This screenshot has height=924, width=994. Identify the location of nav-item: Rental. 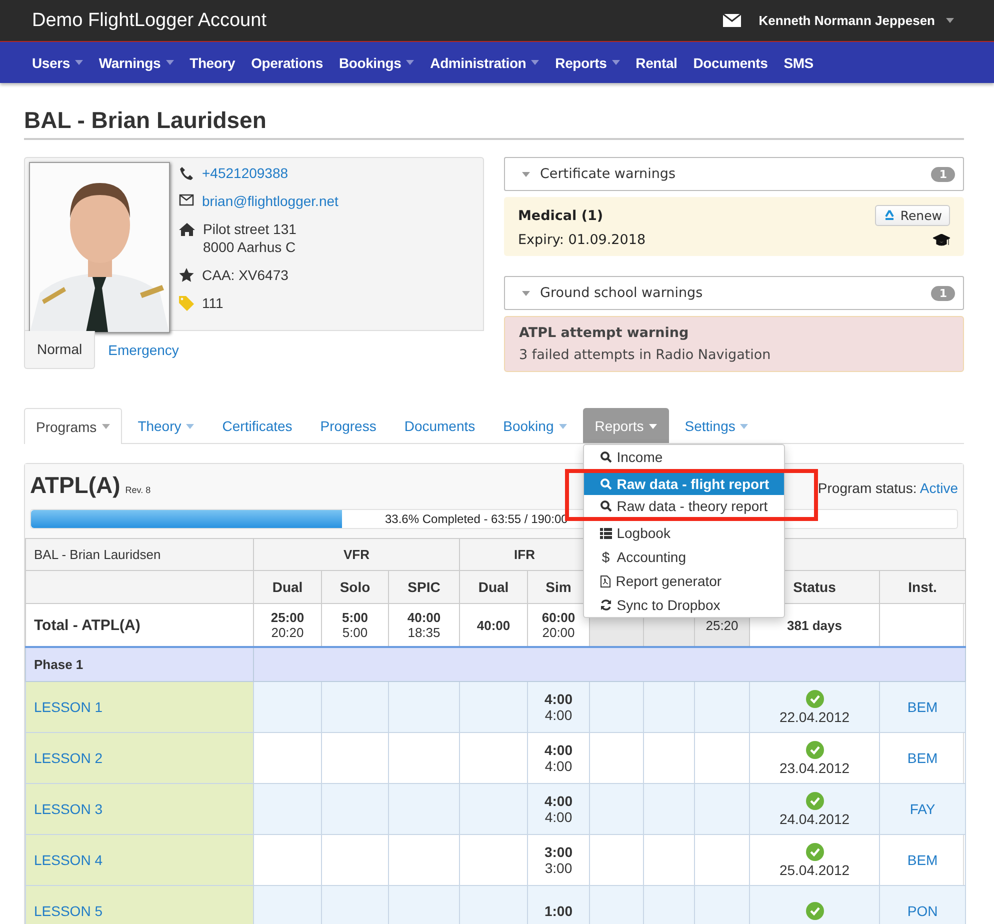
(657, 62).